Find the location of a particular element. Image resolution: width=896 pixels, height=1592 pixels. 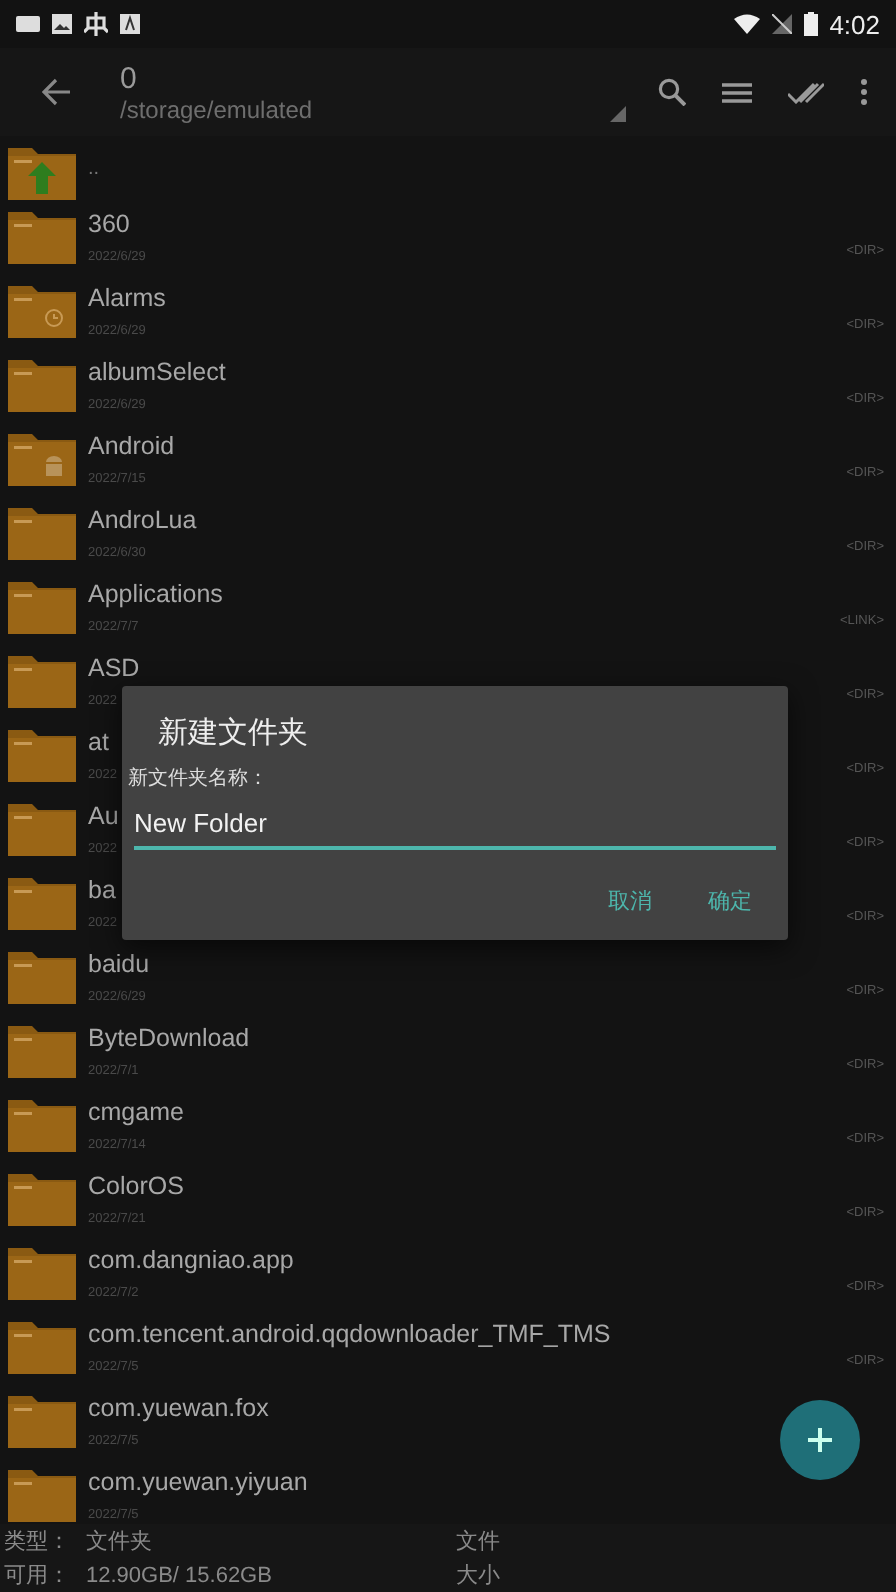

info-label: 文件 is located at coordinates (479, 1541).